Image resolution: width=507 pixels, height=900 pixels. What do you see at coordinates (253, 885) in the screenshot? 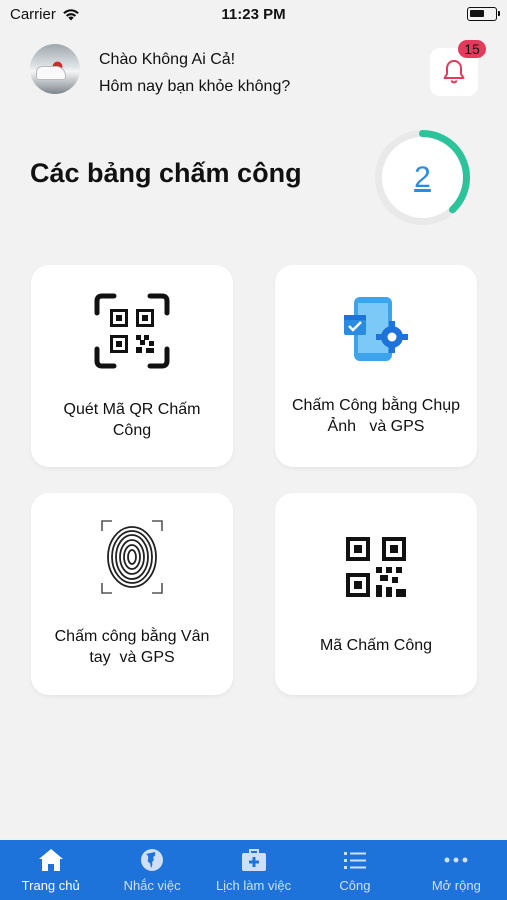
I see `tab-schedule-label: Lịch làm việc` at bounding box center [253, 885].